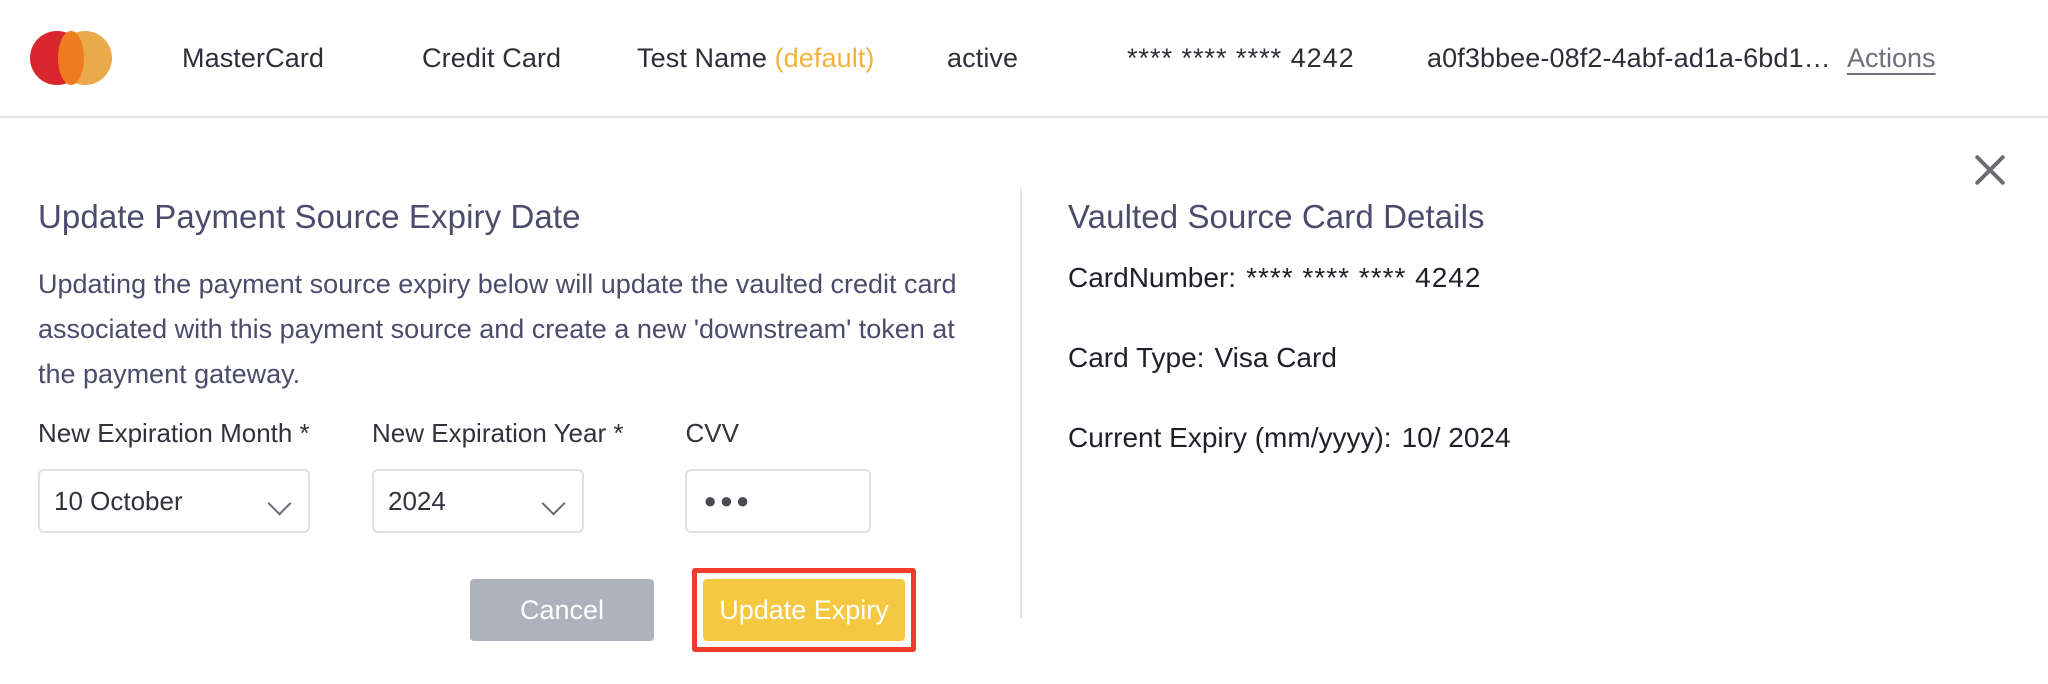  I want to click on cancel-button: Cancel, so click(562, 610).